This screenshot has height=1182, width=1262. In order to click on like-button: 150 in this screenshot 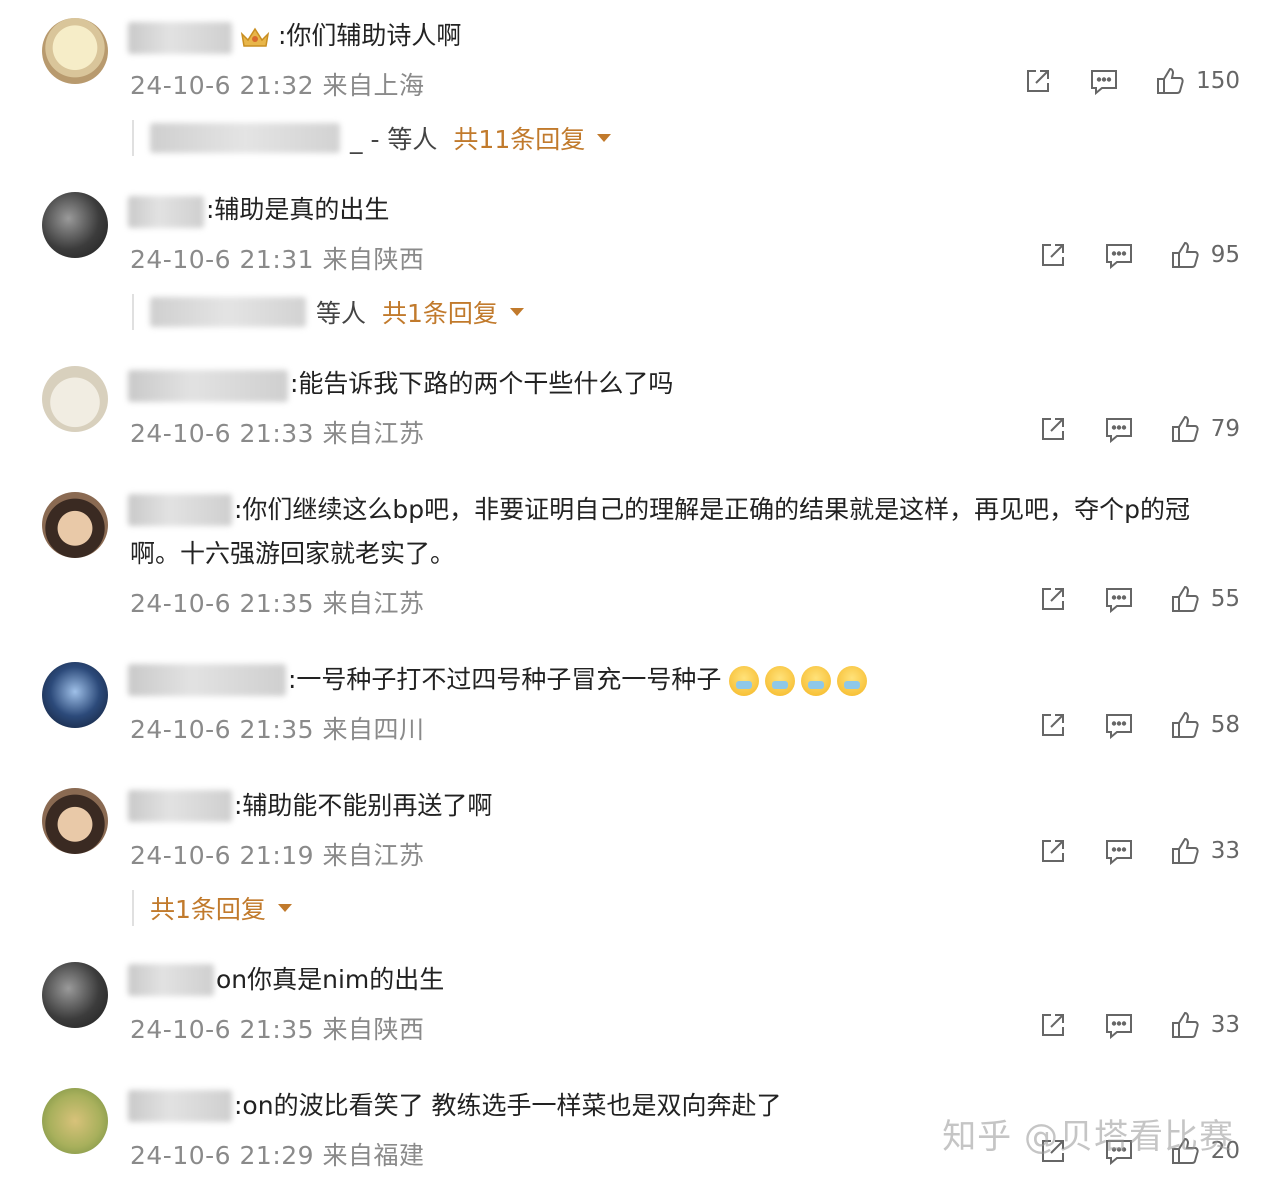, I will do `click(1197, 81)`.